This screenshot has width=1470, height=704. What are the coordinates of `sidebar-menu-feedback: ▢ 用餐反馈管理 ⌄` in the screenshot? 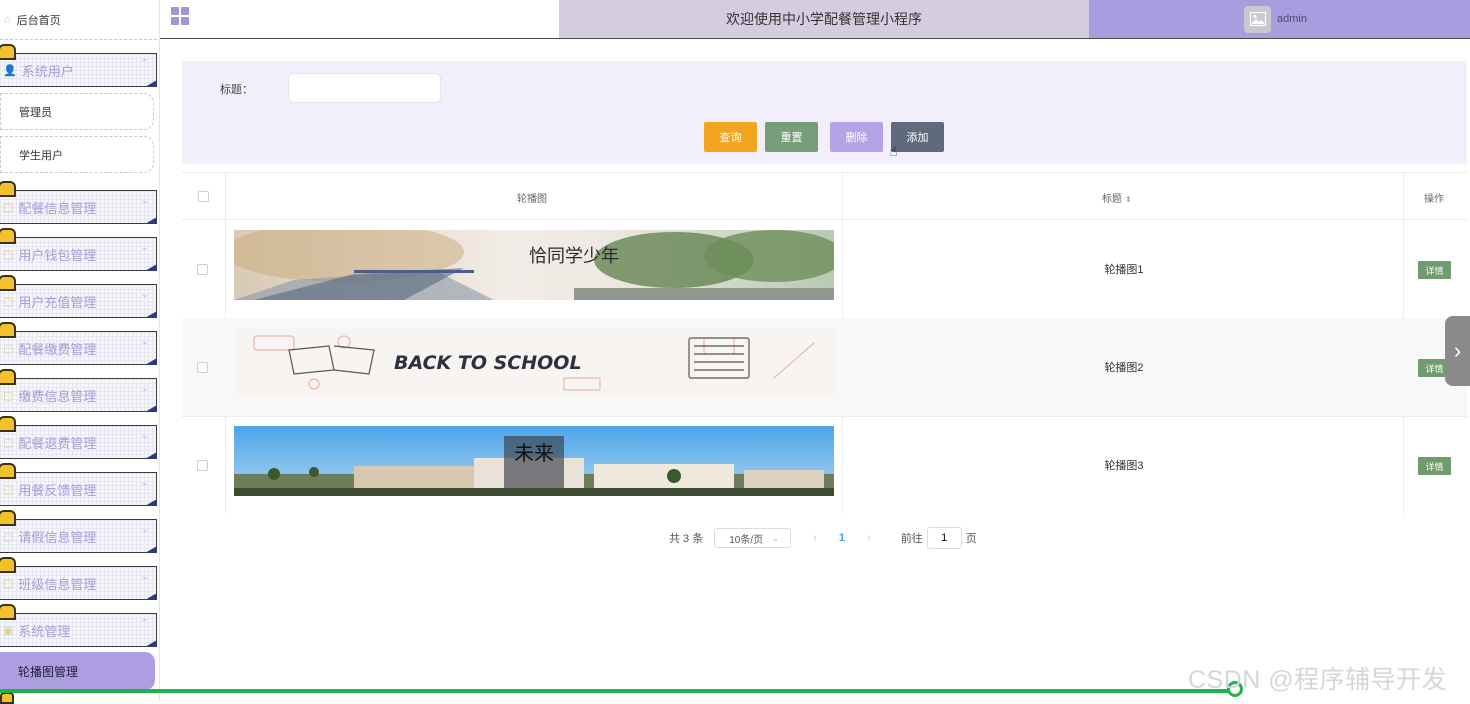 It's located at (78, 484).